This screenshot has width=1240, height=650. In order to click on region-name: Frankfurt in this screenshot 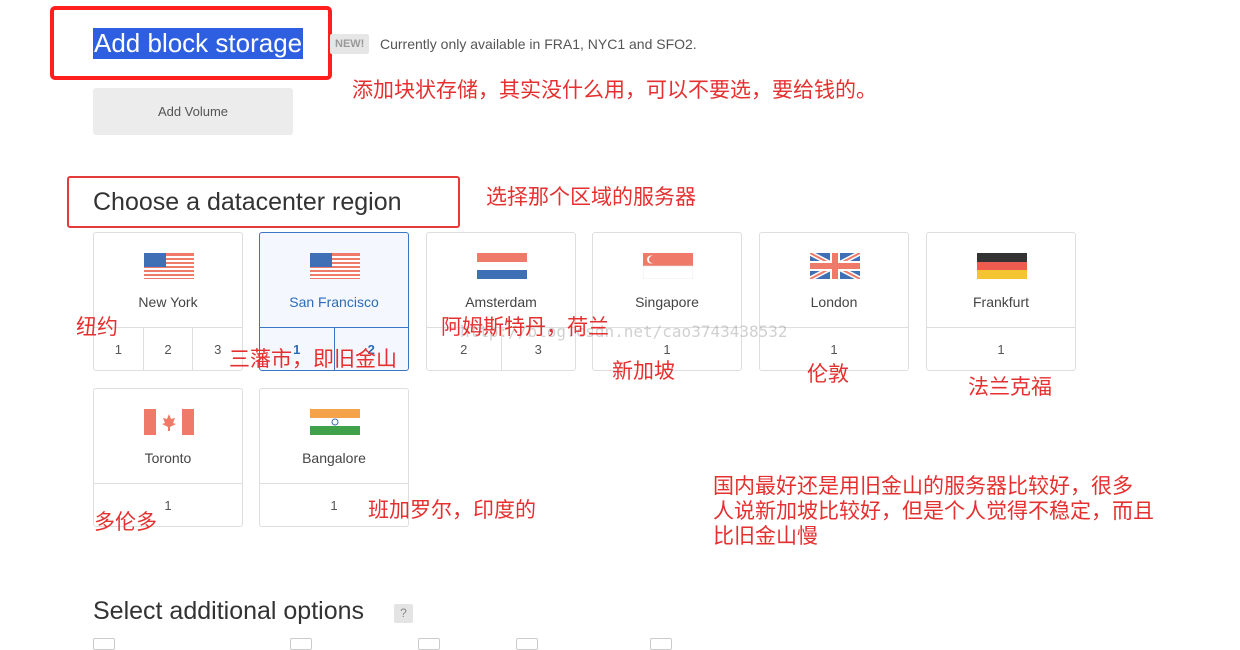, I will do `click(1000, 302)`.